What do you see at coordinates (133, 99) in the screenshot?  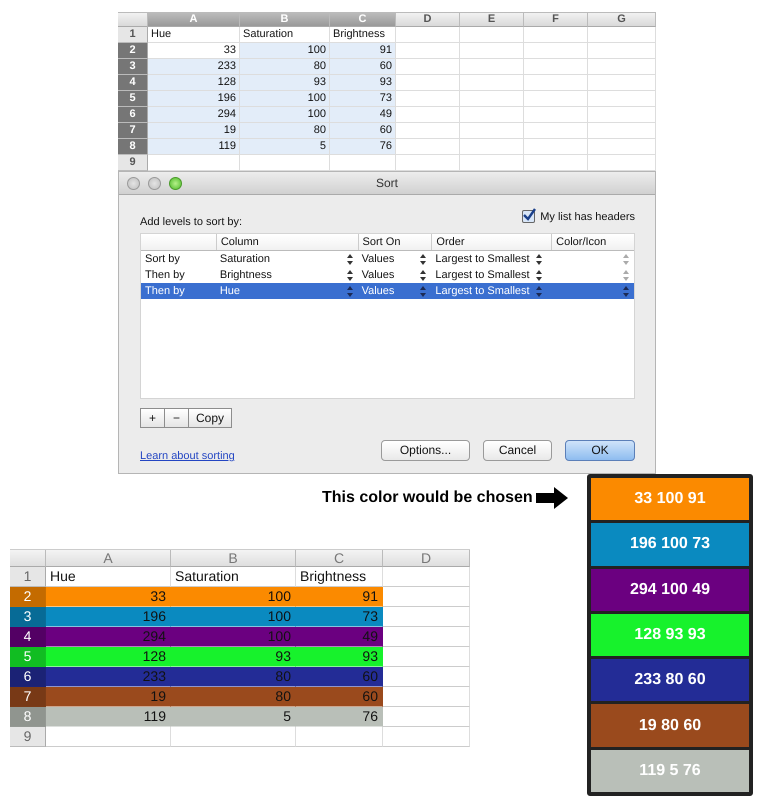 I see `row-header: 5` at bounding box center [133, 99].